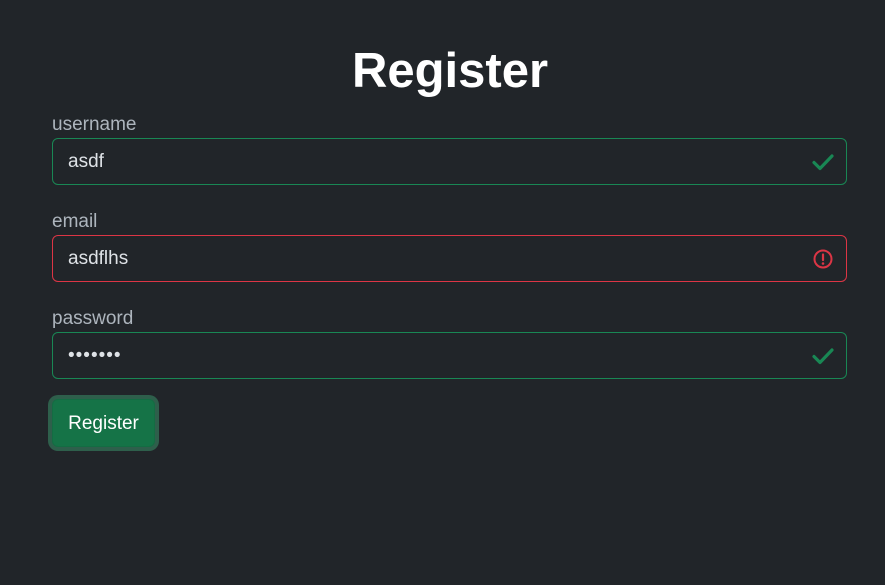 The image size is (885, 585). What do you see at coordinates (823, 259) in the screenshot?
I see `error-circle-icon` at bounding box center [823, 259].